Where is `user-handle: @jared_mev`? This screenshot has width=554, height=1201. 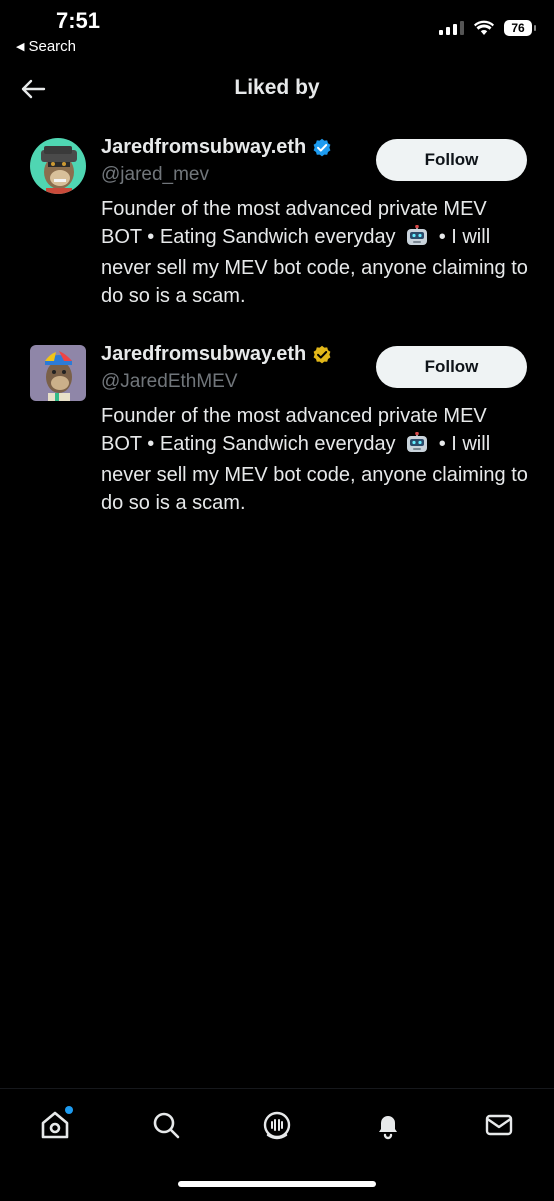
user-handle: @jared_mev is located at coordinates (155, 174).